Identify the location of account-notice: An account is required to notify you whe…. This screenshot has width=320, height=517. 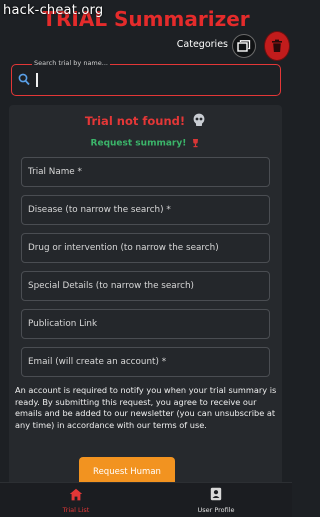
(146, 407).